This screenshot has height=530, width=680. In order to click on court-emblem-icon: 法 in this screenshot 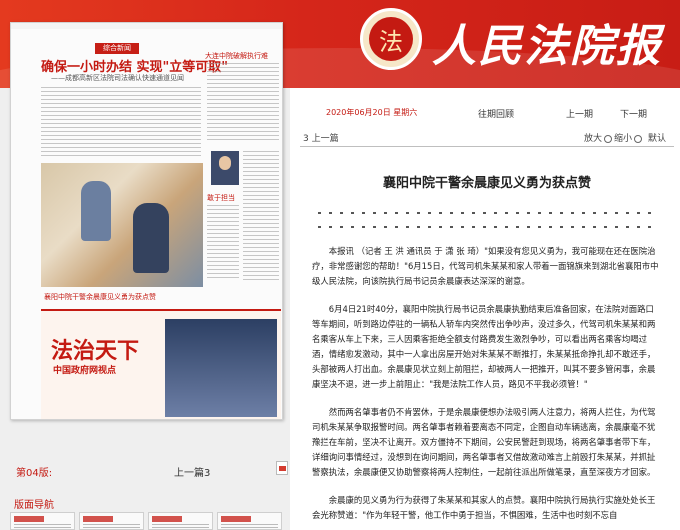, I will do `click(391, 39)`.